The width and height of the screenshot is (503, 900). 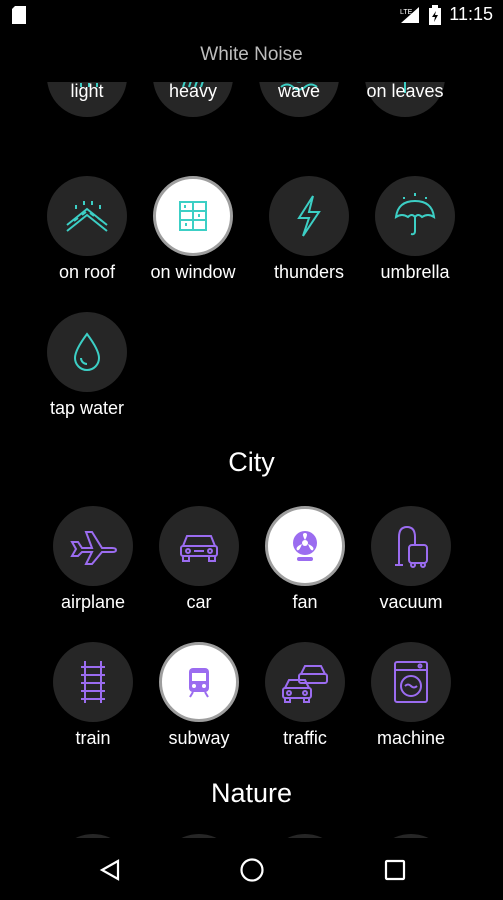 I want to click on sound-label: machine, so click(x=411, y=738).